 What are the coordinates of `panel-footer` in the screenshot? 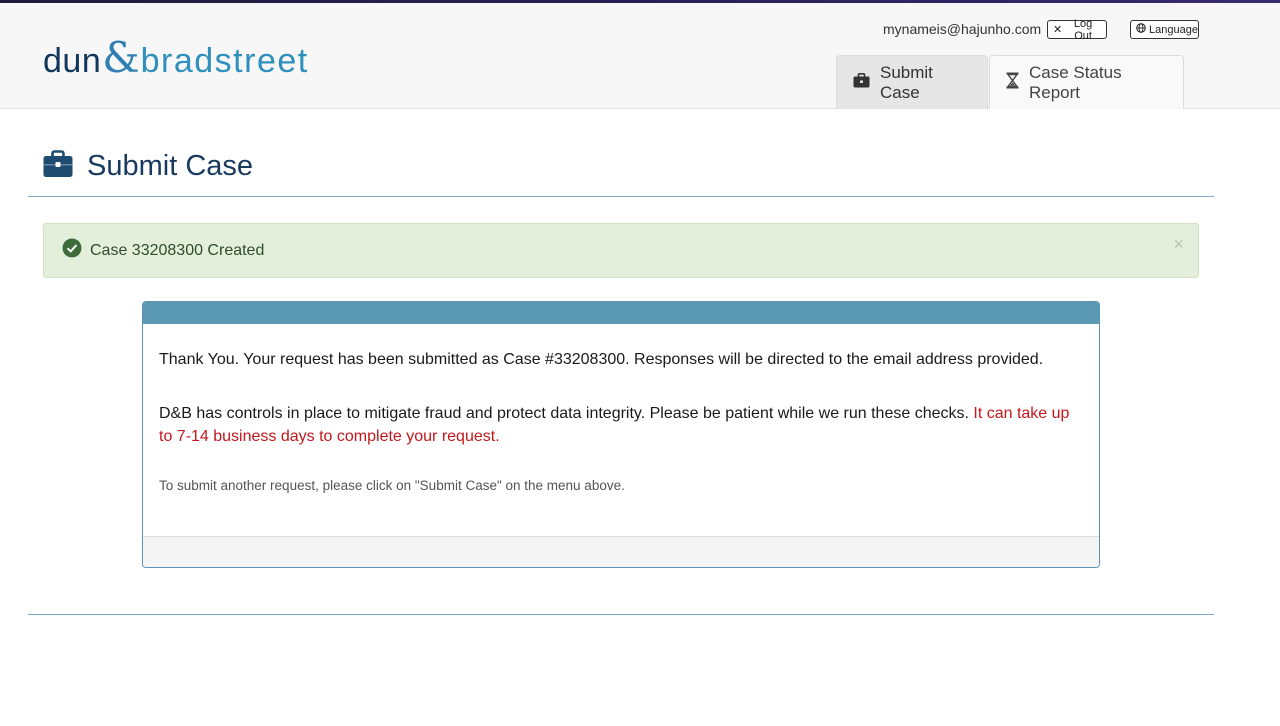 It's located at (621, 551).